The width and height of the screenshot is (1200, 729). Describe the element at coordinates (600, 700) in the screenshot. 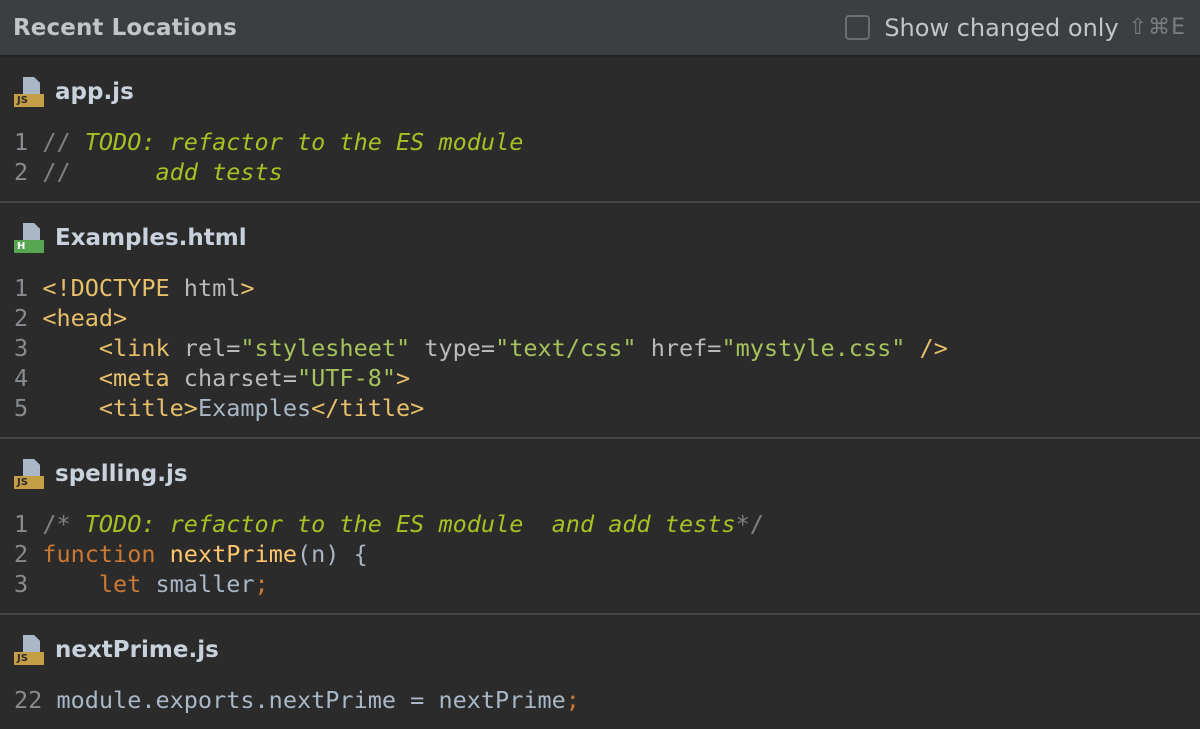

I see `code-line: 22 module.exports.nextPrime = nextPrime;` at that location.